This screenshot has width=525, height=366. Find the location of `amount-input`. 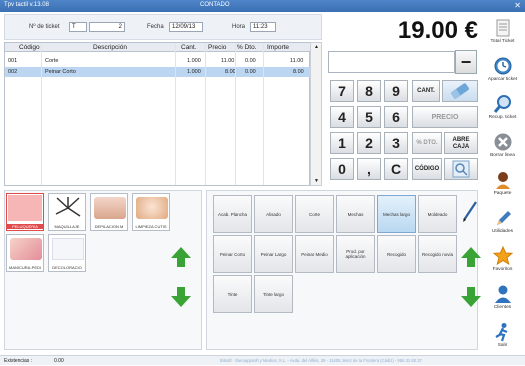

amount-input is located at coordinates (391, 62).